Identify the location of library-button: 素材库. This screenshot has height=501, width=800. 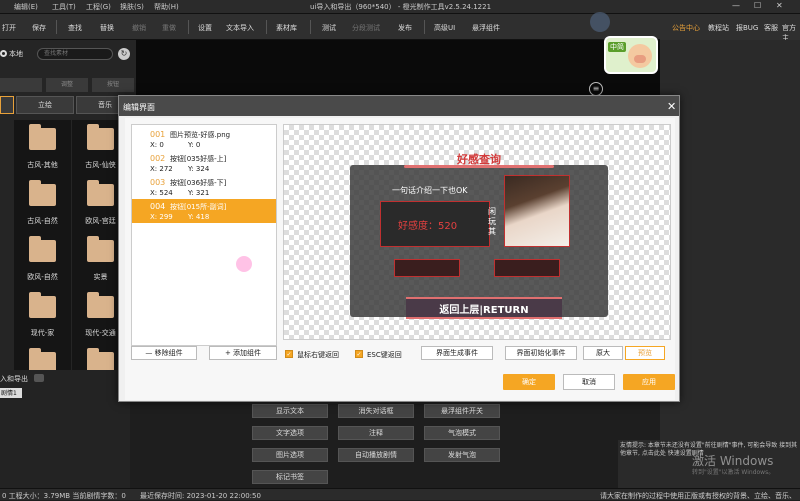
(286, 28).